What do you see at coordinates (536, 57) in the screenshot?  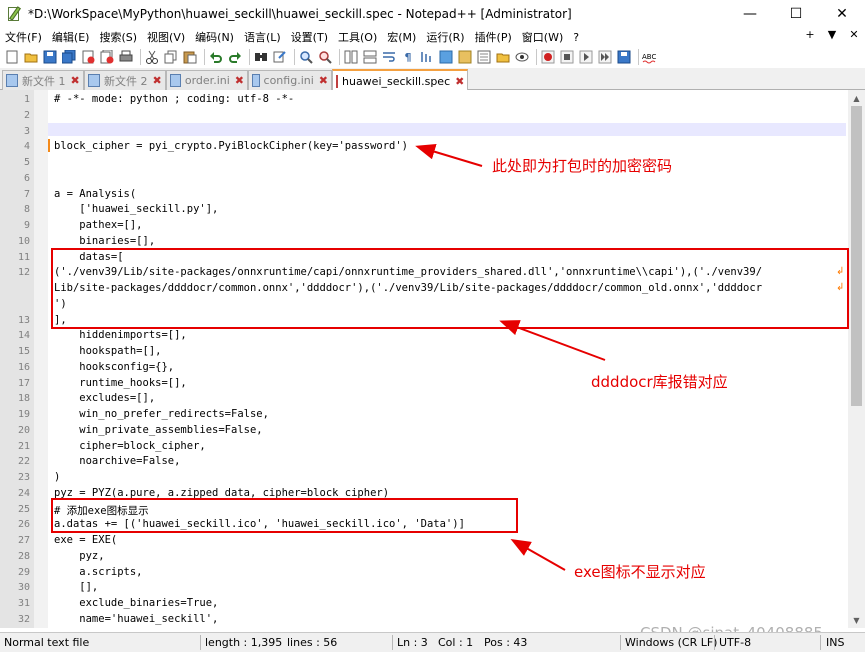 I see `toolbar-separator` at bounding box center [536, 57].